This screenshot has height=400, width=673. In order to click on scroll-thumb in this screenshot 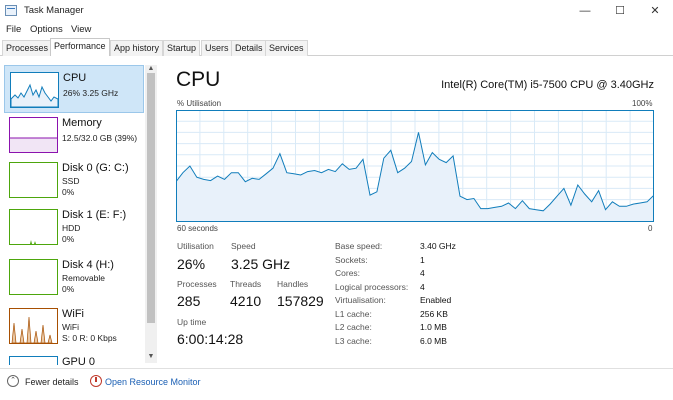, I will do `click(151, 198)`.